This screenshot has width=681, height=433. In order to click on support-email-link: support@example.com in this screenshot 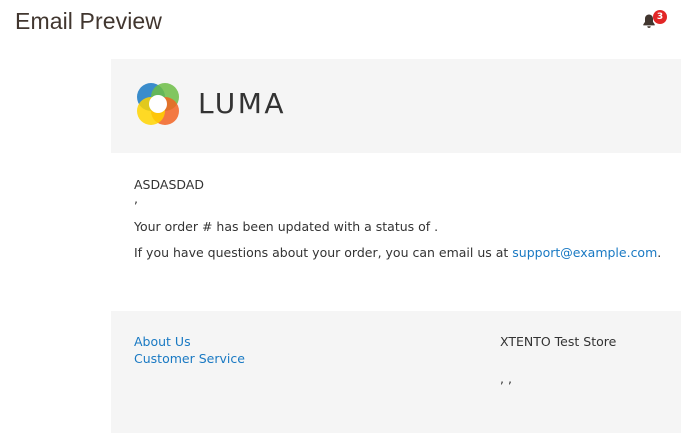, I will do `click(584, 252)`.